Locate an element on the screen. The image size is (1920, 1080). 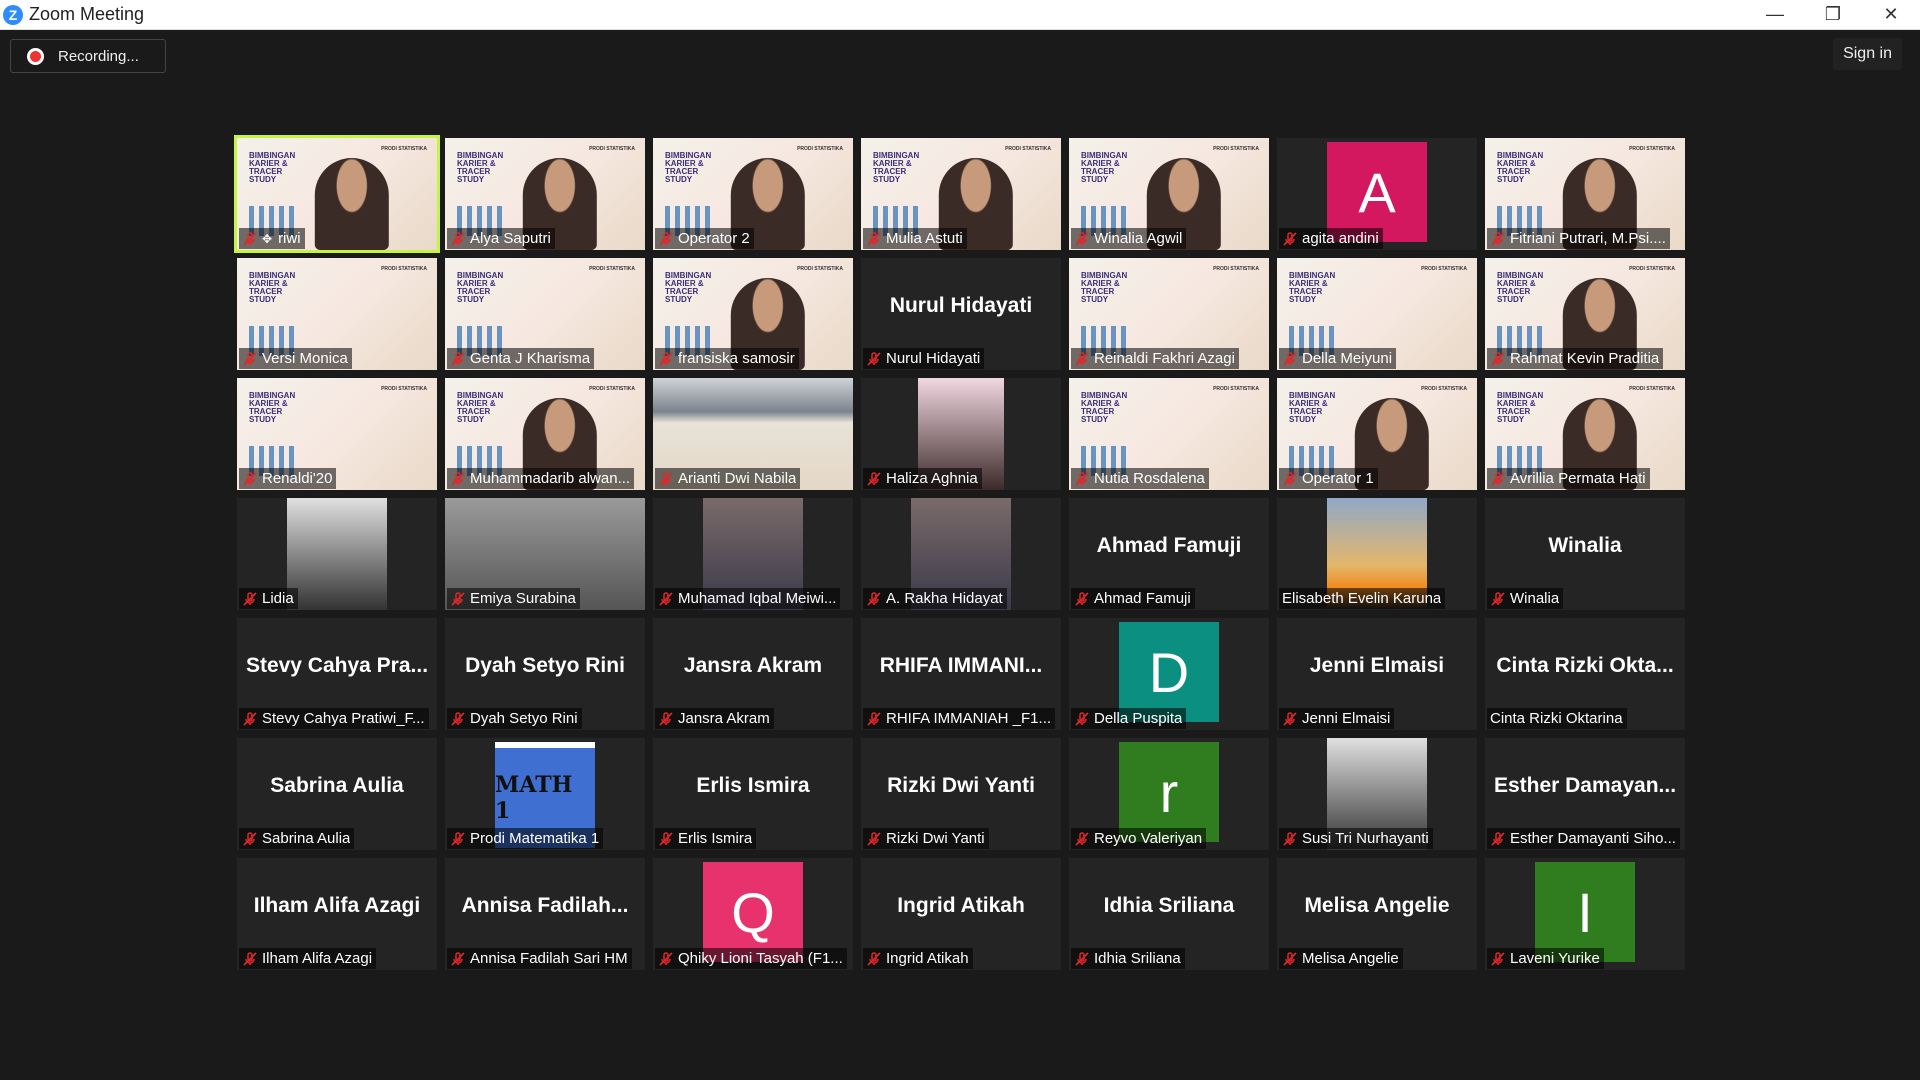
participant-nameplate: Renaldi'20 is located at coordinates (288, 478).